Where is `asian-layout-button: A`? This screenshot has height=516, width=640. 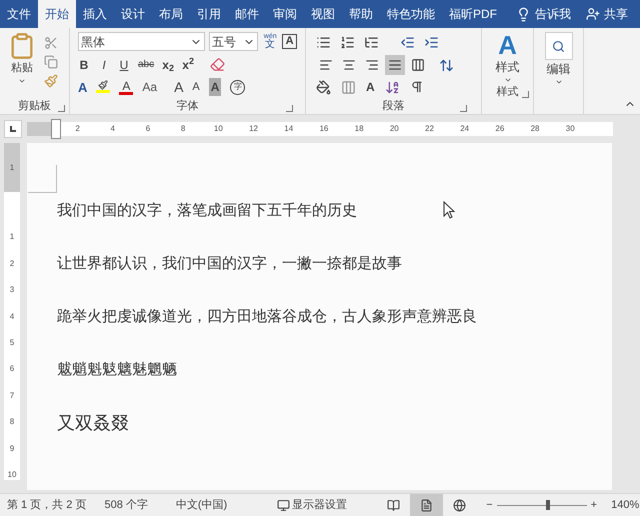
asian-layout-button: A is located at coordinates (370, 87).